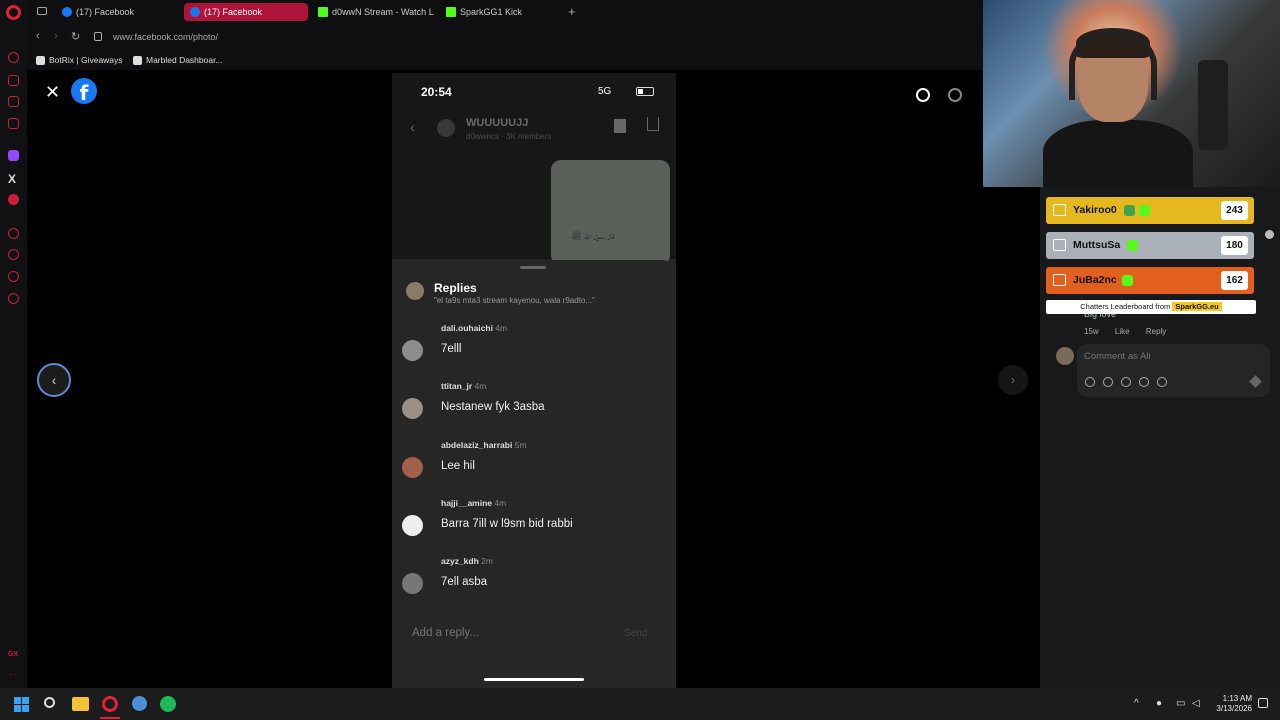 The image size is (1280, 720). I want to click on streamer-body, so click(1118, 153).